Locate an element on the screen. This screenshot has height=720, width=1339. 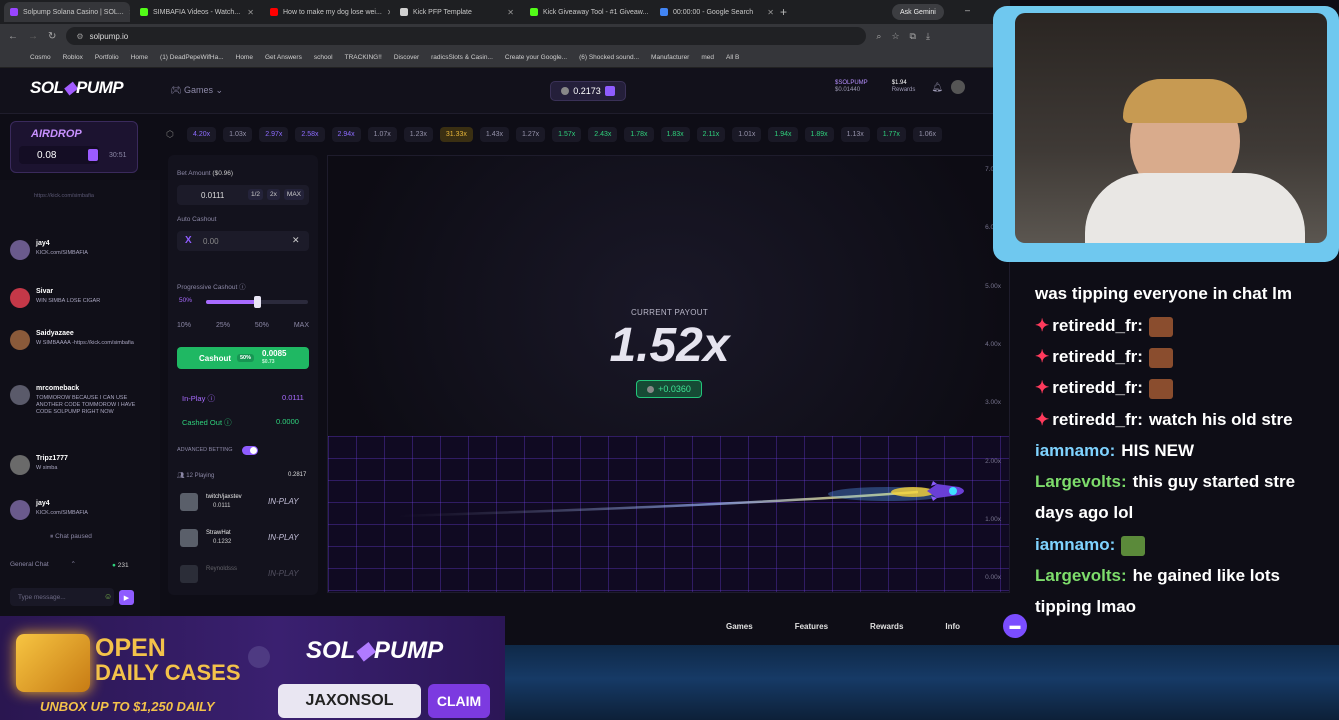
footer-nav-item: Rewards is located at coordinates (886, 626).